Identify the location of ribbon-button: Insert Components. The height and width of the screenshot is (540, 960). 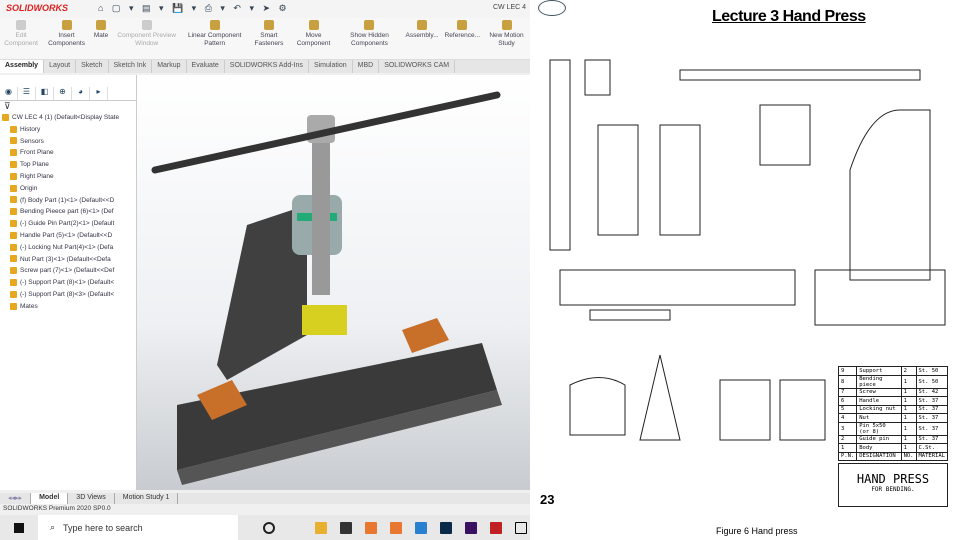
(66, 38).